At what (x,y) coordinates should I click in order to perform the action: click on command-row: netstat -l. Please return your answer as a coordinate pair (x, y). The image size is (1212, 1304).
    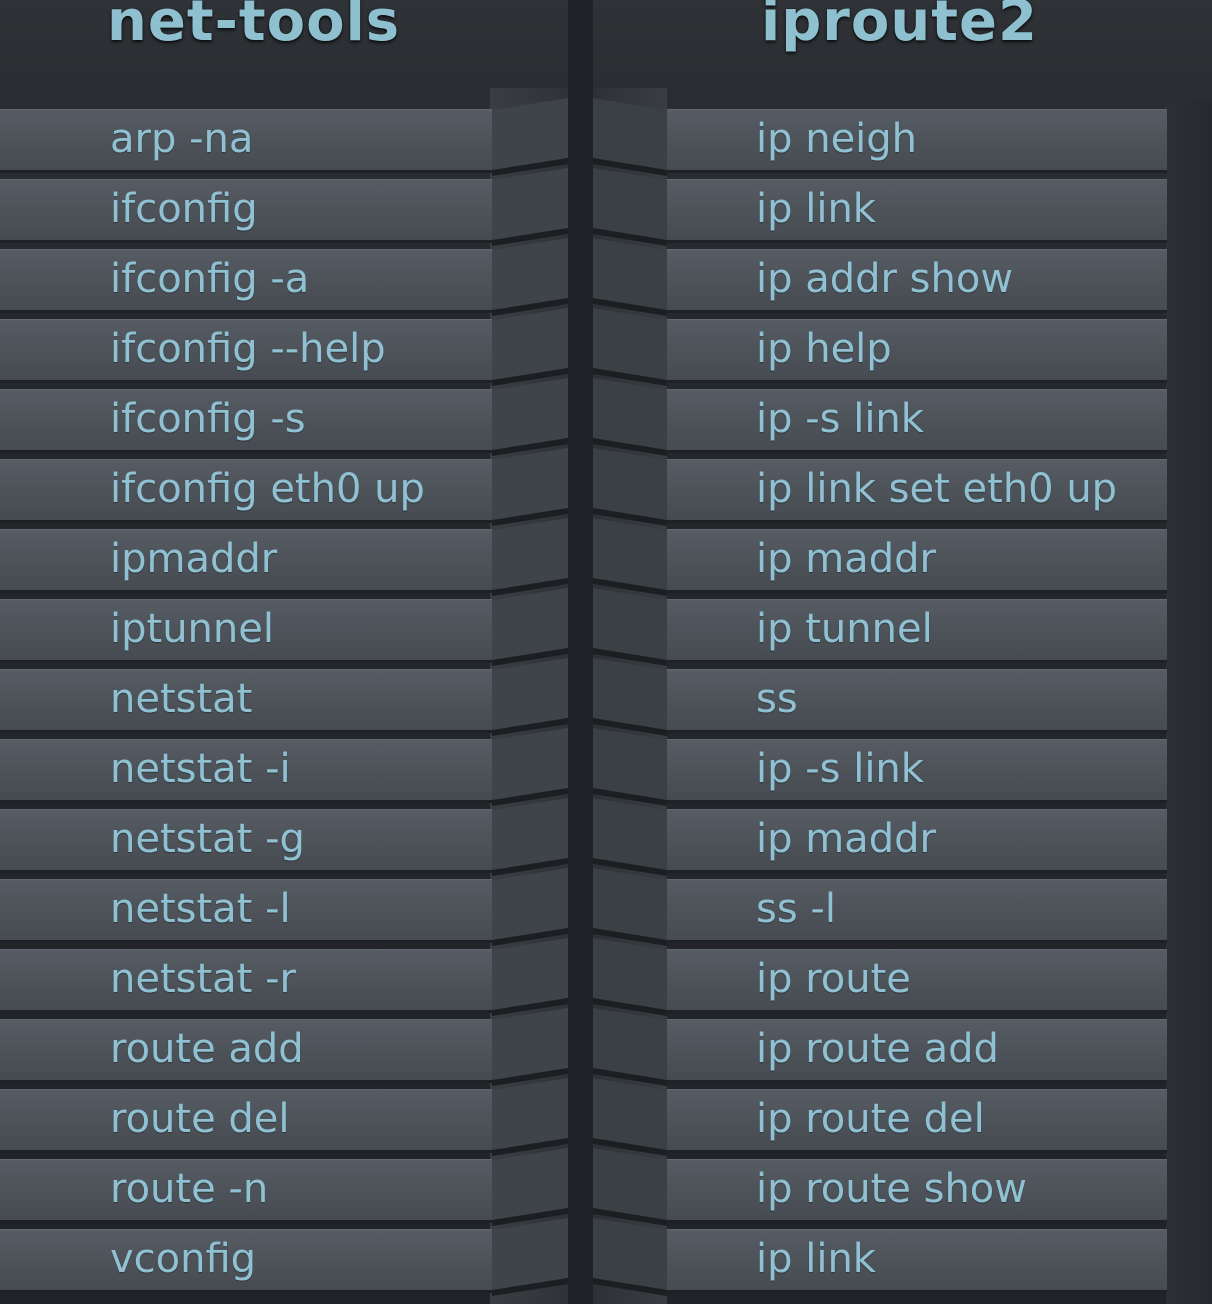
    Looking at the image, I should click on (284, 907).